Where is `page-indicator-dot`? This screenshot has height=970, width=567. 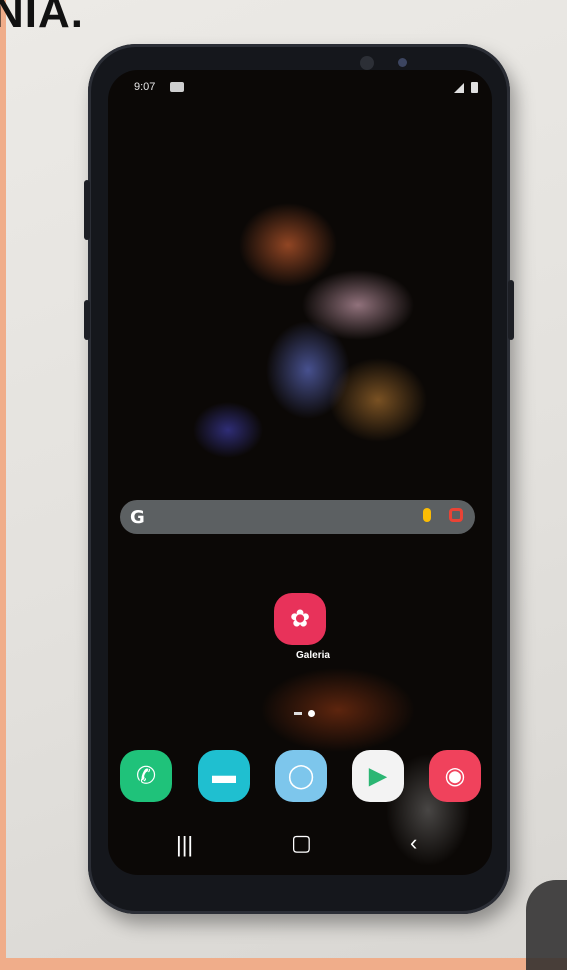
page-indicator-dot is located at coordinates (311, 713).